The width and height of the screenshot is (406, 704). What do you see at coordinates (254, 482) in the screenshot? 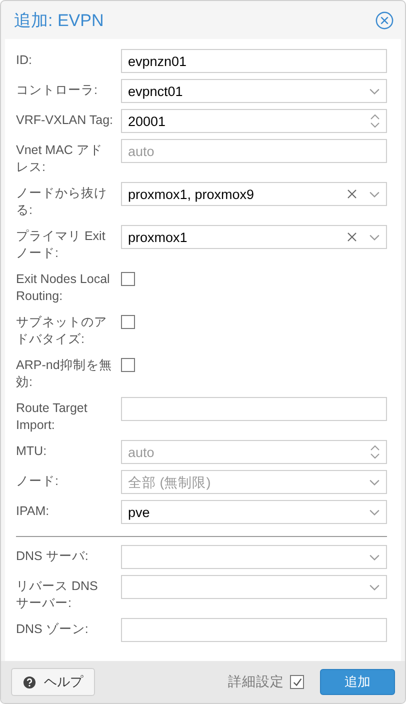
I see `dropdown-field: 全部 (無制限)` at bounding box center [254, 482].